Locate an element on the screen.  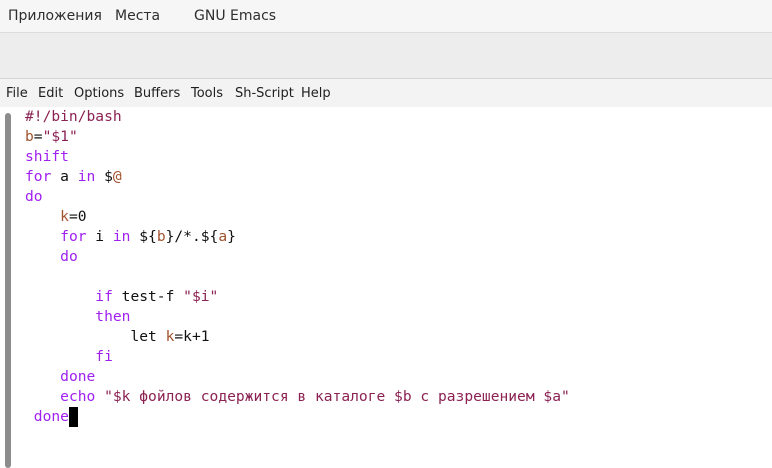
code-token: =0 is located at coordinates (77, 216).